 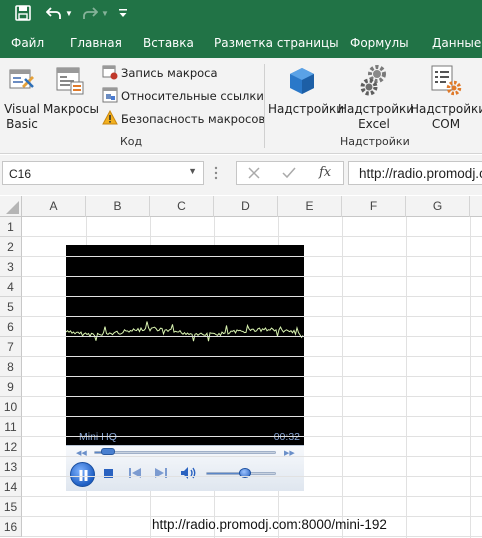 I want to click on formula-buttons: fx, so click(x=290, y=173).